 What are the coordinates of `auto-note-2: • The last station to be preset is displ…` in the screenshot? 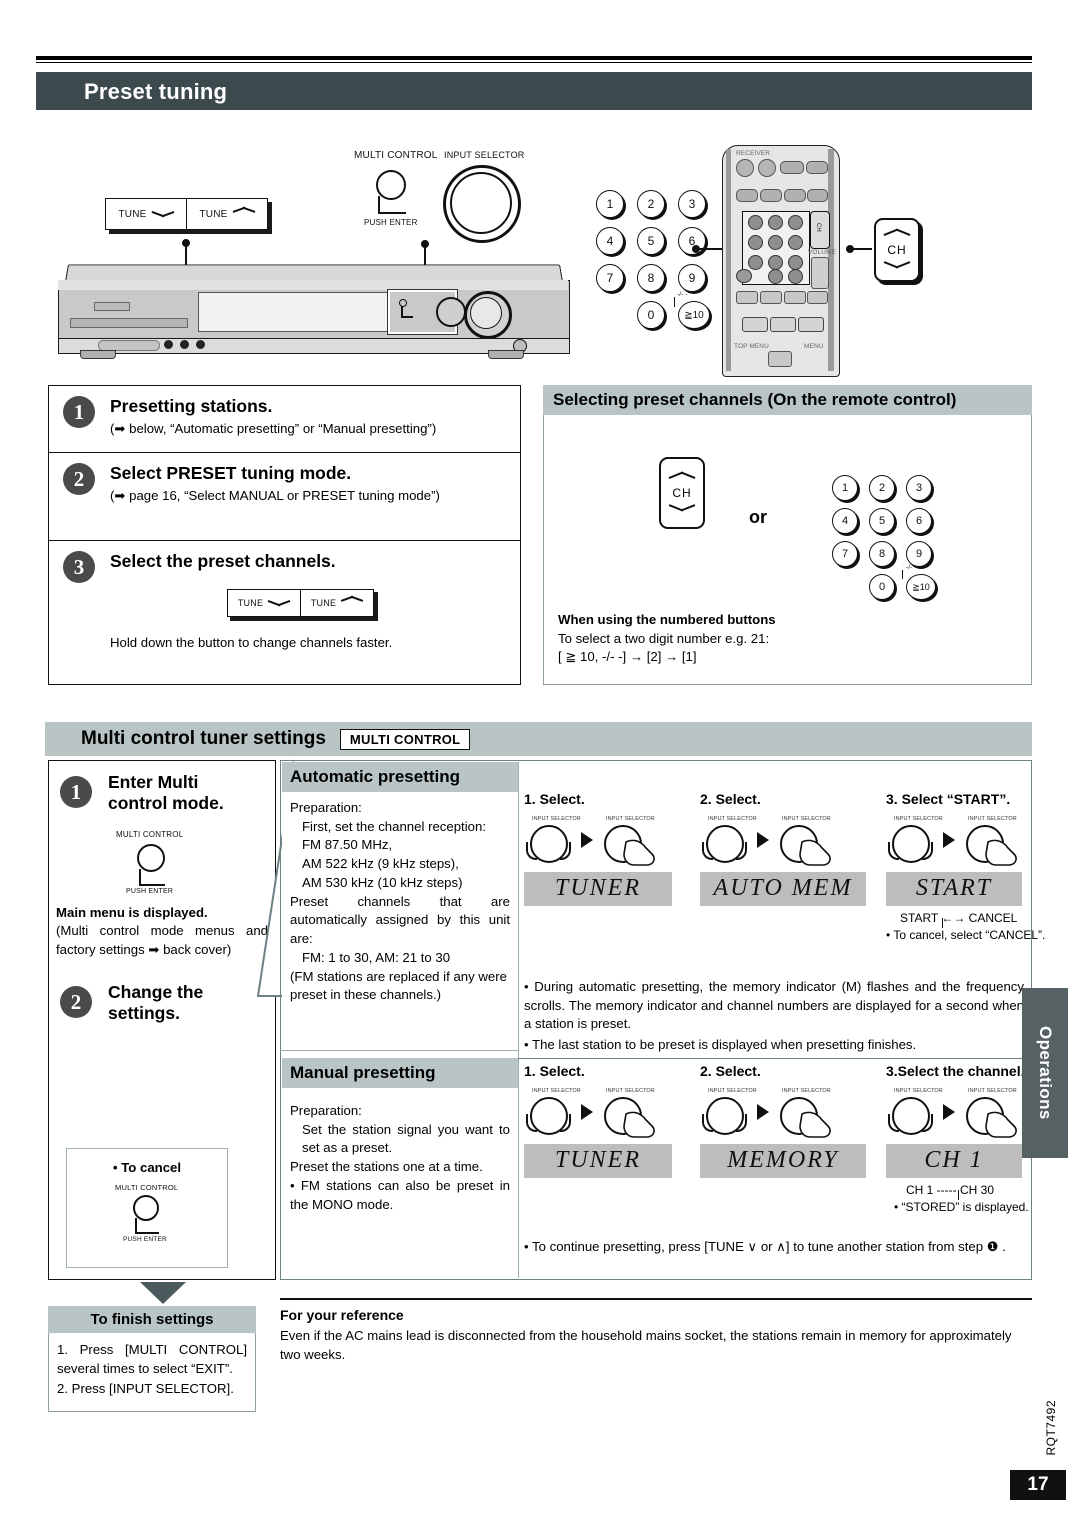 It's located at (720, 1045).